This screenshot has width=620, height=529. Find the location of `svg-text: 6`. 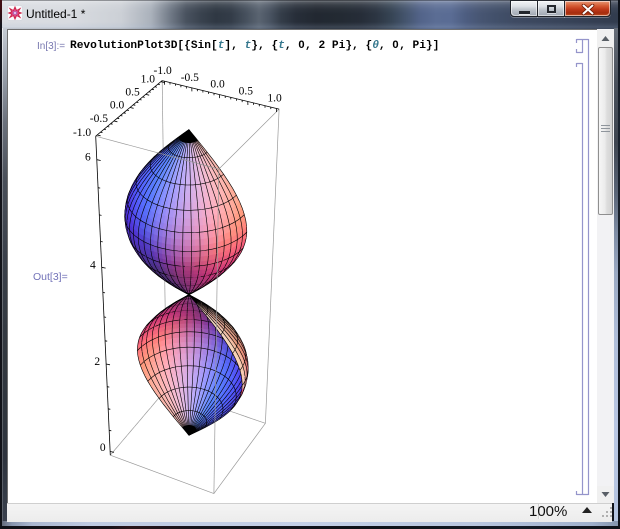

svg-text: 6 is located at coordinates (88, 158).